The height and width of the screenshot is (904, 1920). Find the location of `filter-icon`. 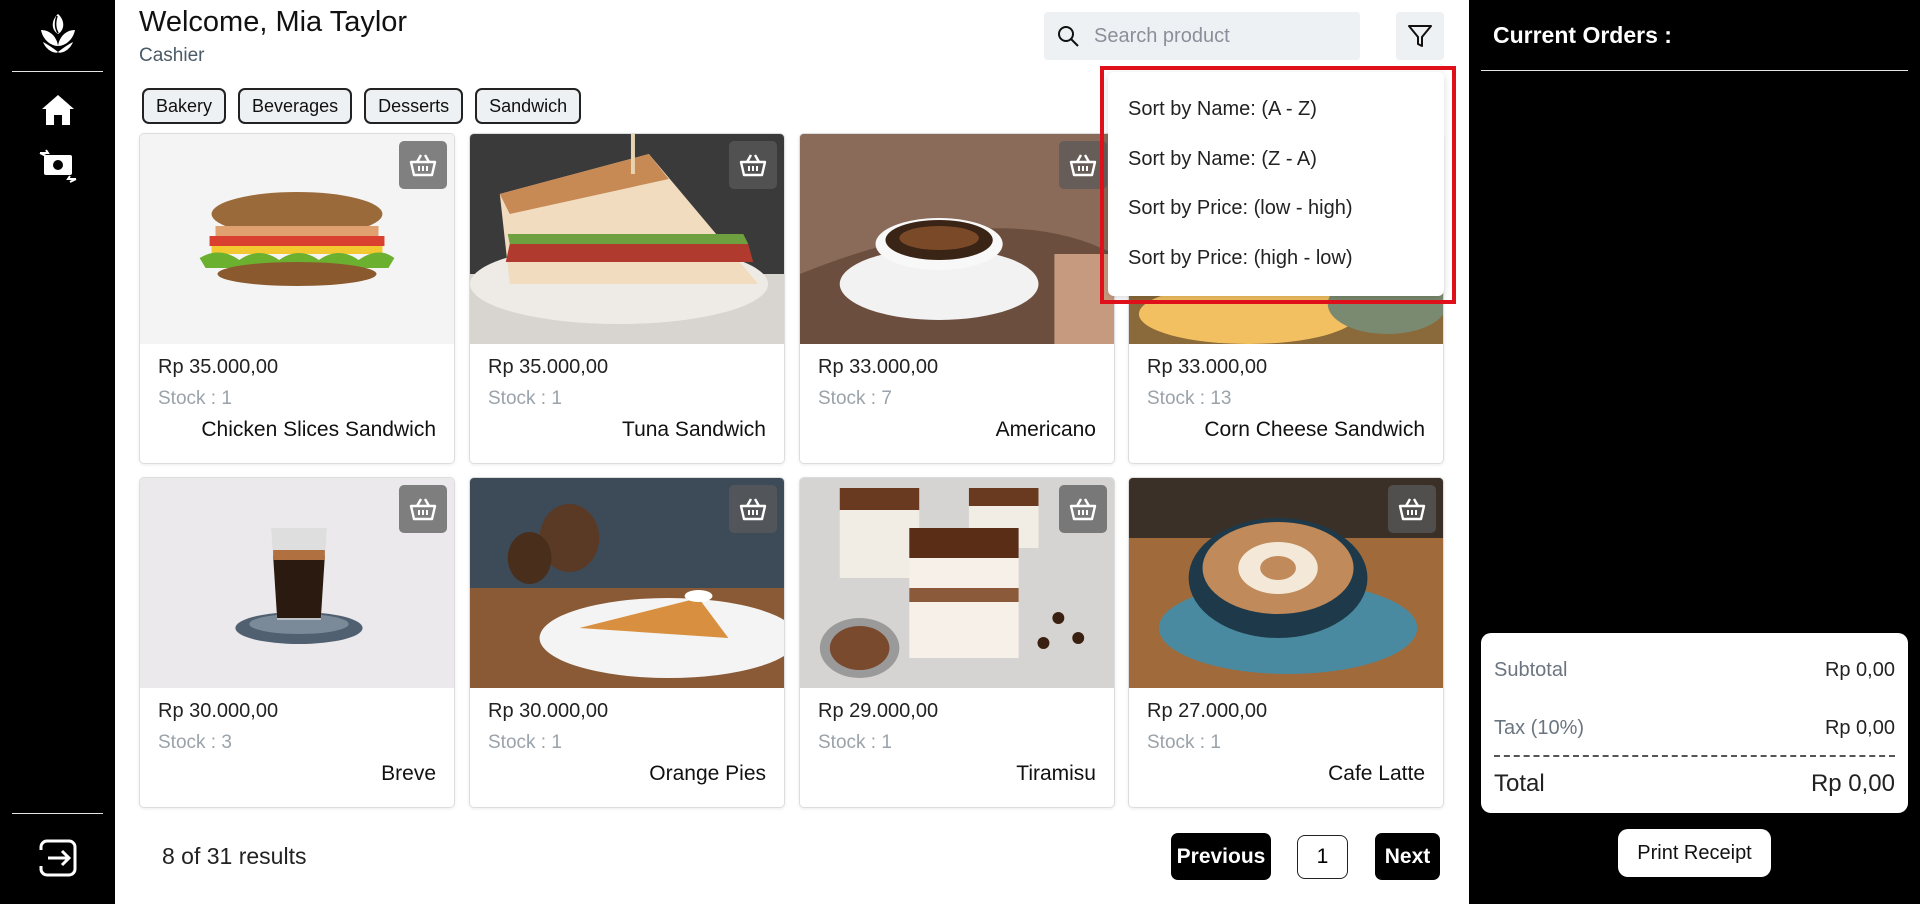

filter-icon is located at coordinates (1420, 36).